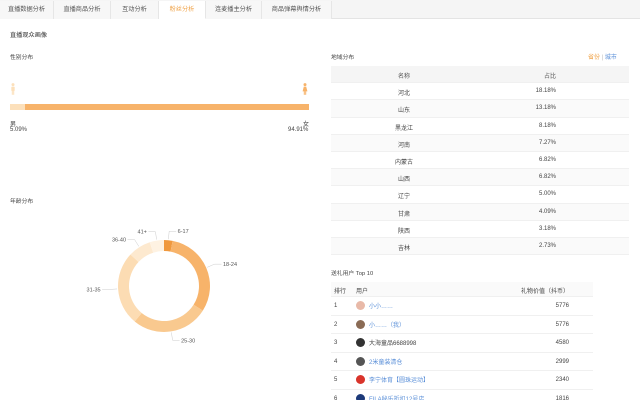 The image size is (640, 400). I want to click on region-pct: 3.18%, so click(547, 228).